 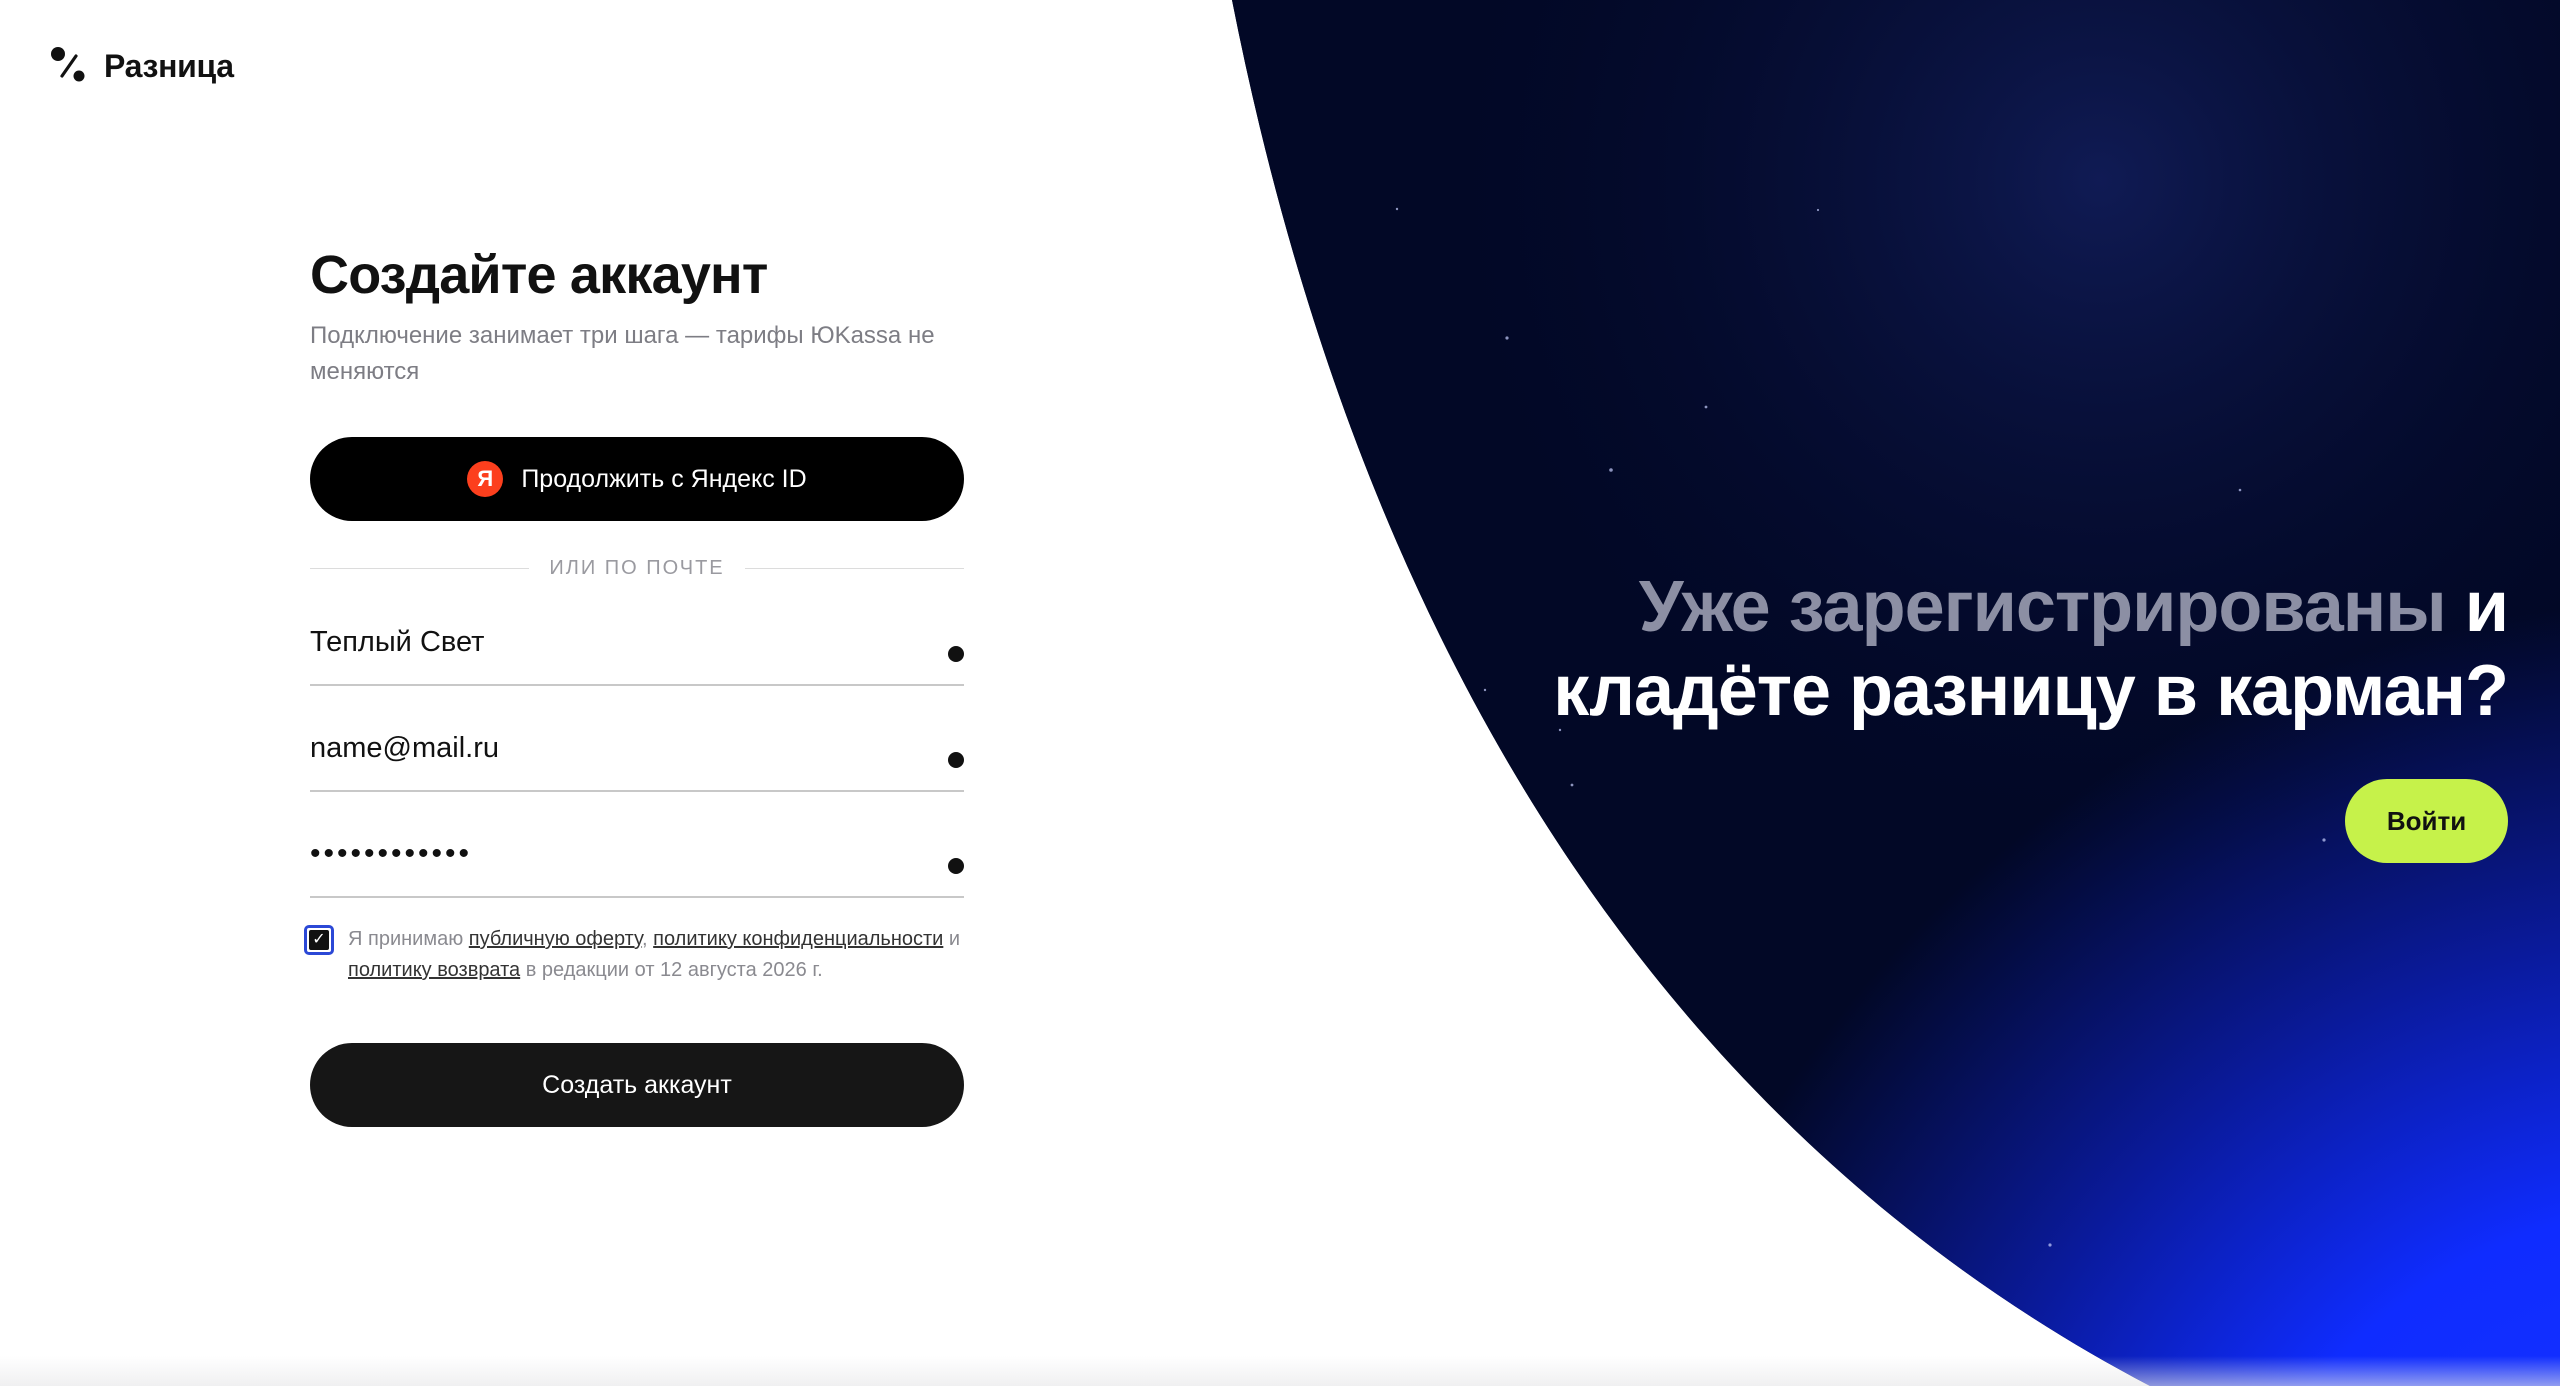 What do you see at coordinates (637, 1085) in the screenshot?
I see `create-account-button: Создать аккаунт` at bounding box center [637, 1085].